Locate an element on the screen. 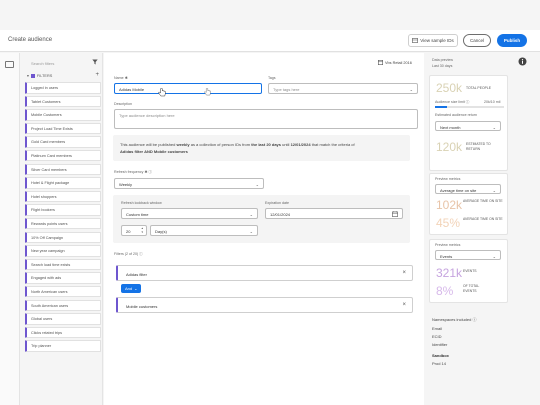 The width and height of the screenshot is (540, 405). add-filter-icon: + is located at coordinates (97, 75).